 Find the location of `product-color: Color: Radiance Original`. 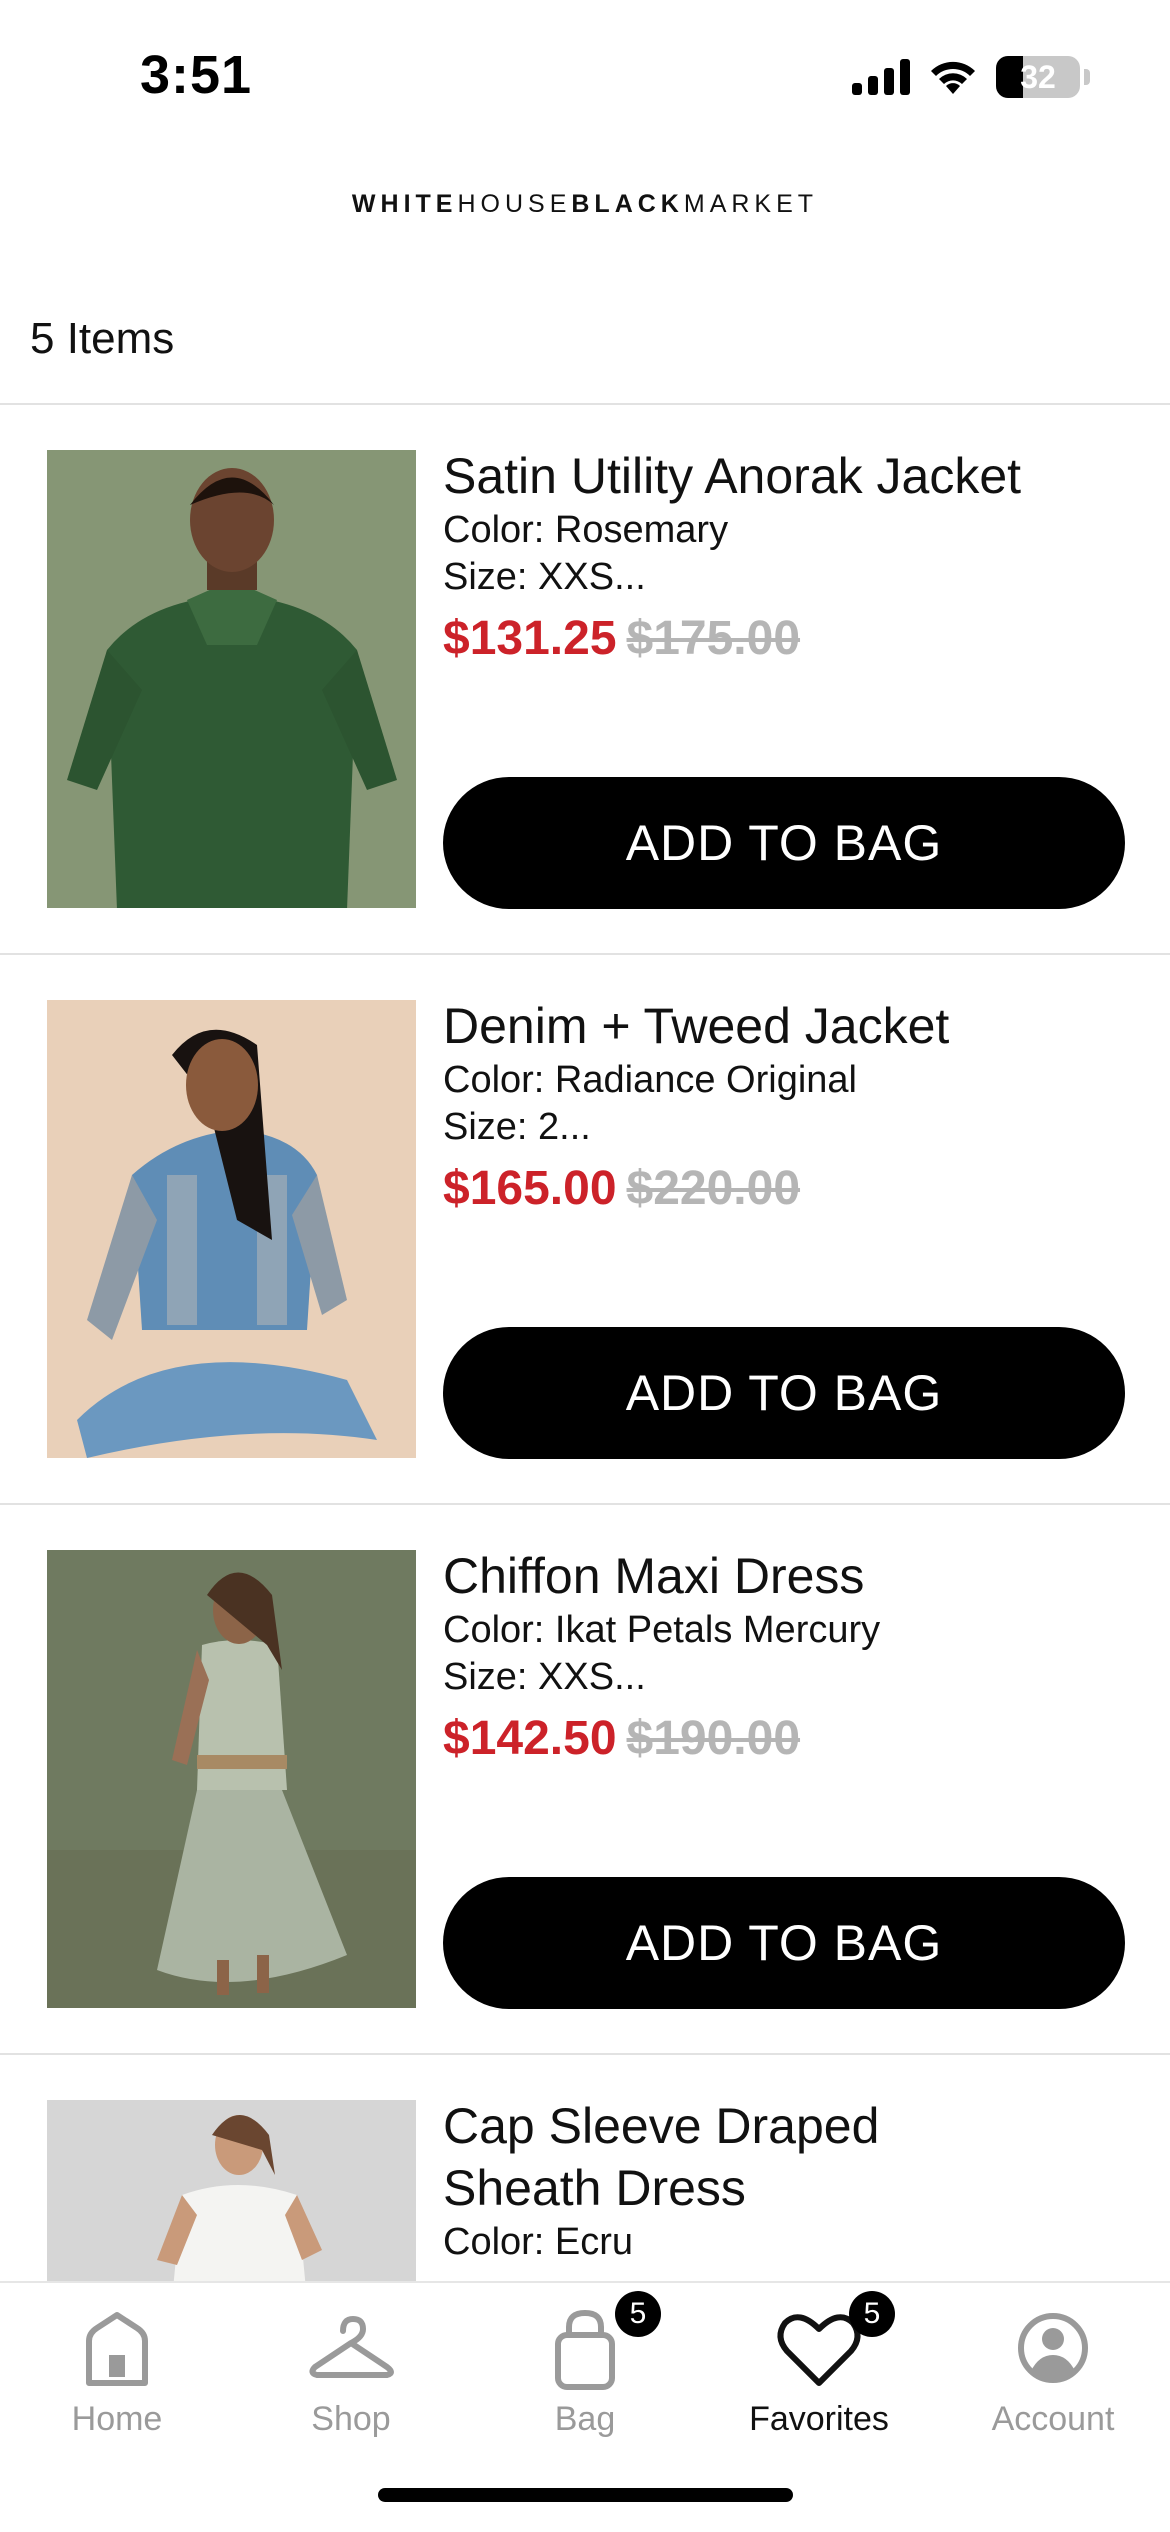

product-color: Color: Radiance Original is located at coordinates (650, 1080).